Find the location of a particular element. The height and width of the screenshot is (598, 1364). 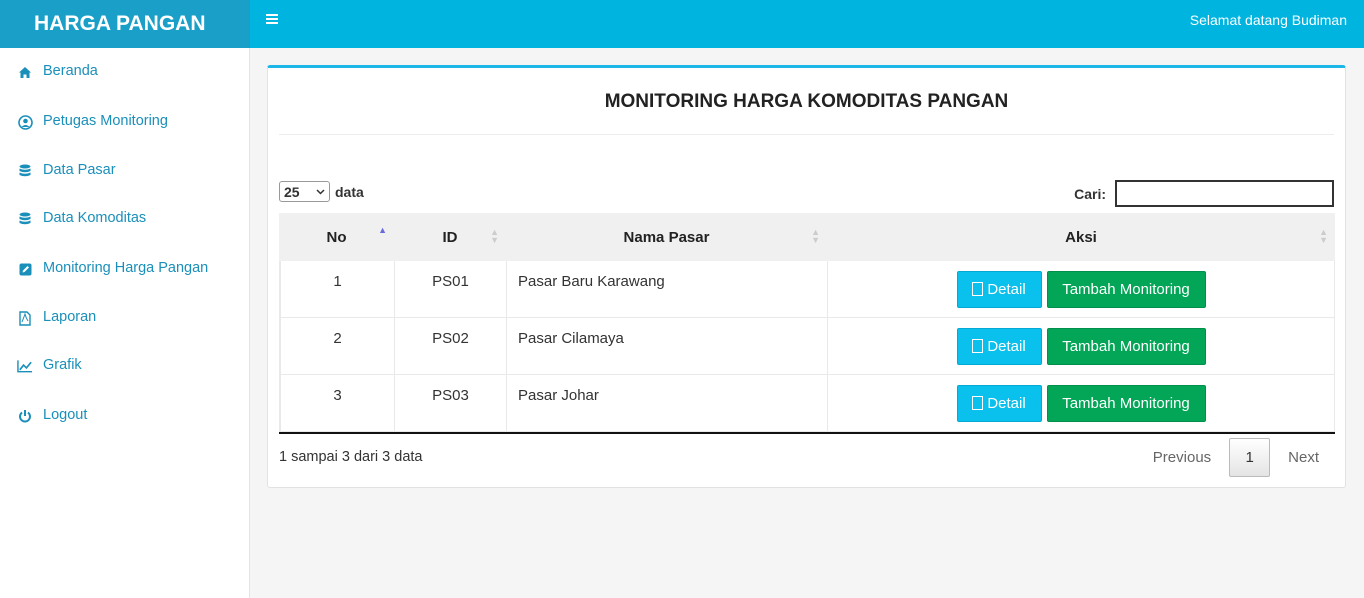

power-icon is located at coordinates (25, 416).